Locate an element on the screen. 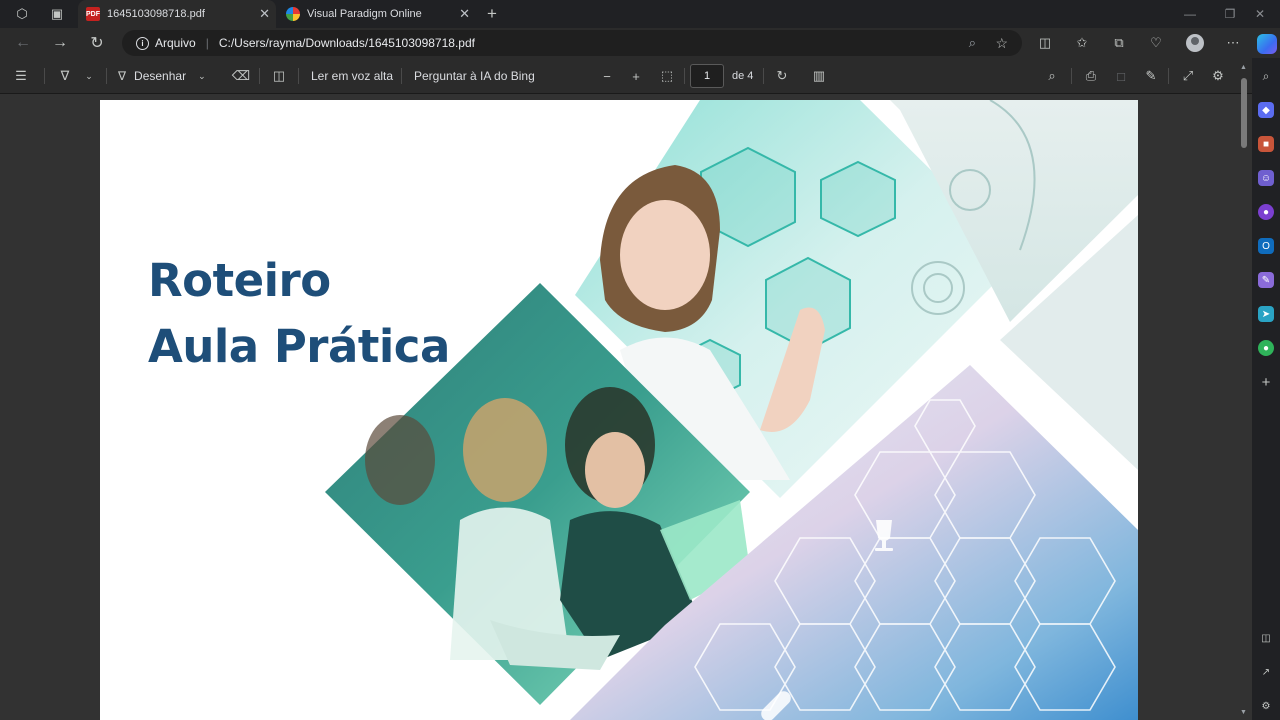 The height and width of the screenshot is (720, 1280). draw-label: Desenhar is located at coordinates (160, 76).